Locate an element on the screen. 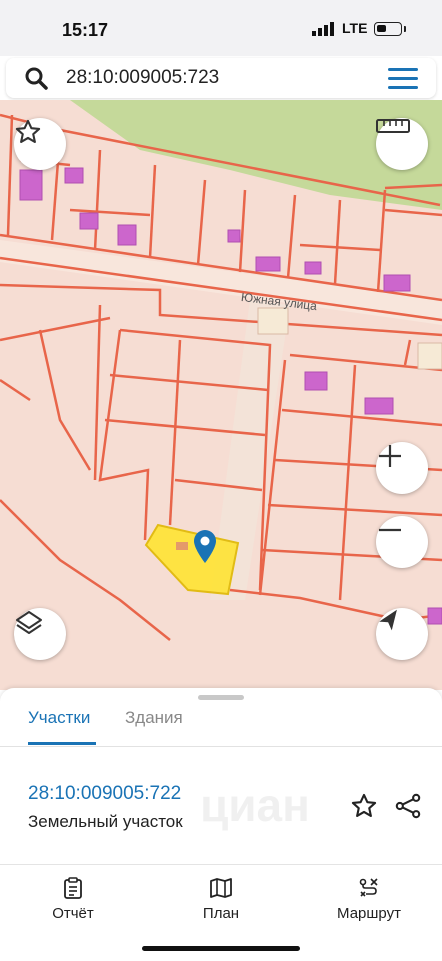  share-icon is located at coordinates (408, 806).